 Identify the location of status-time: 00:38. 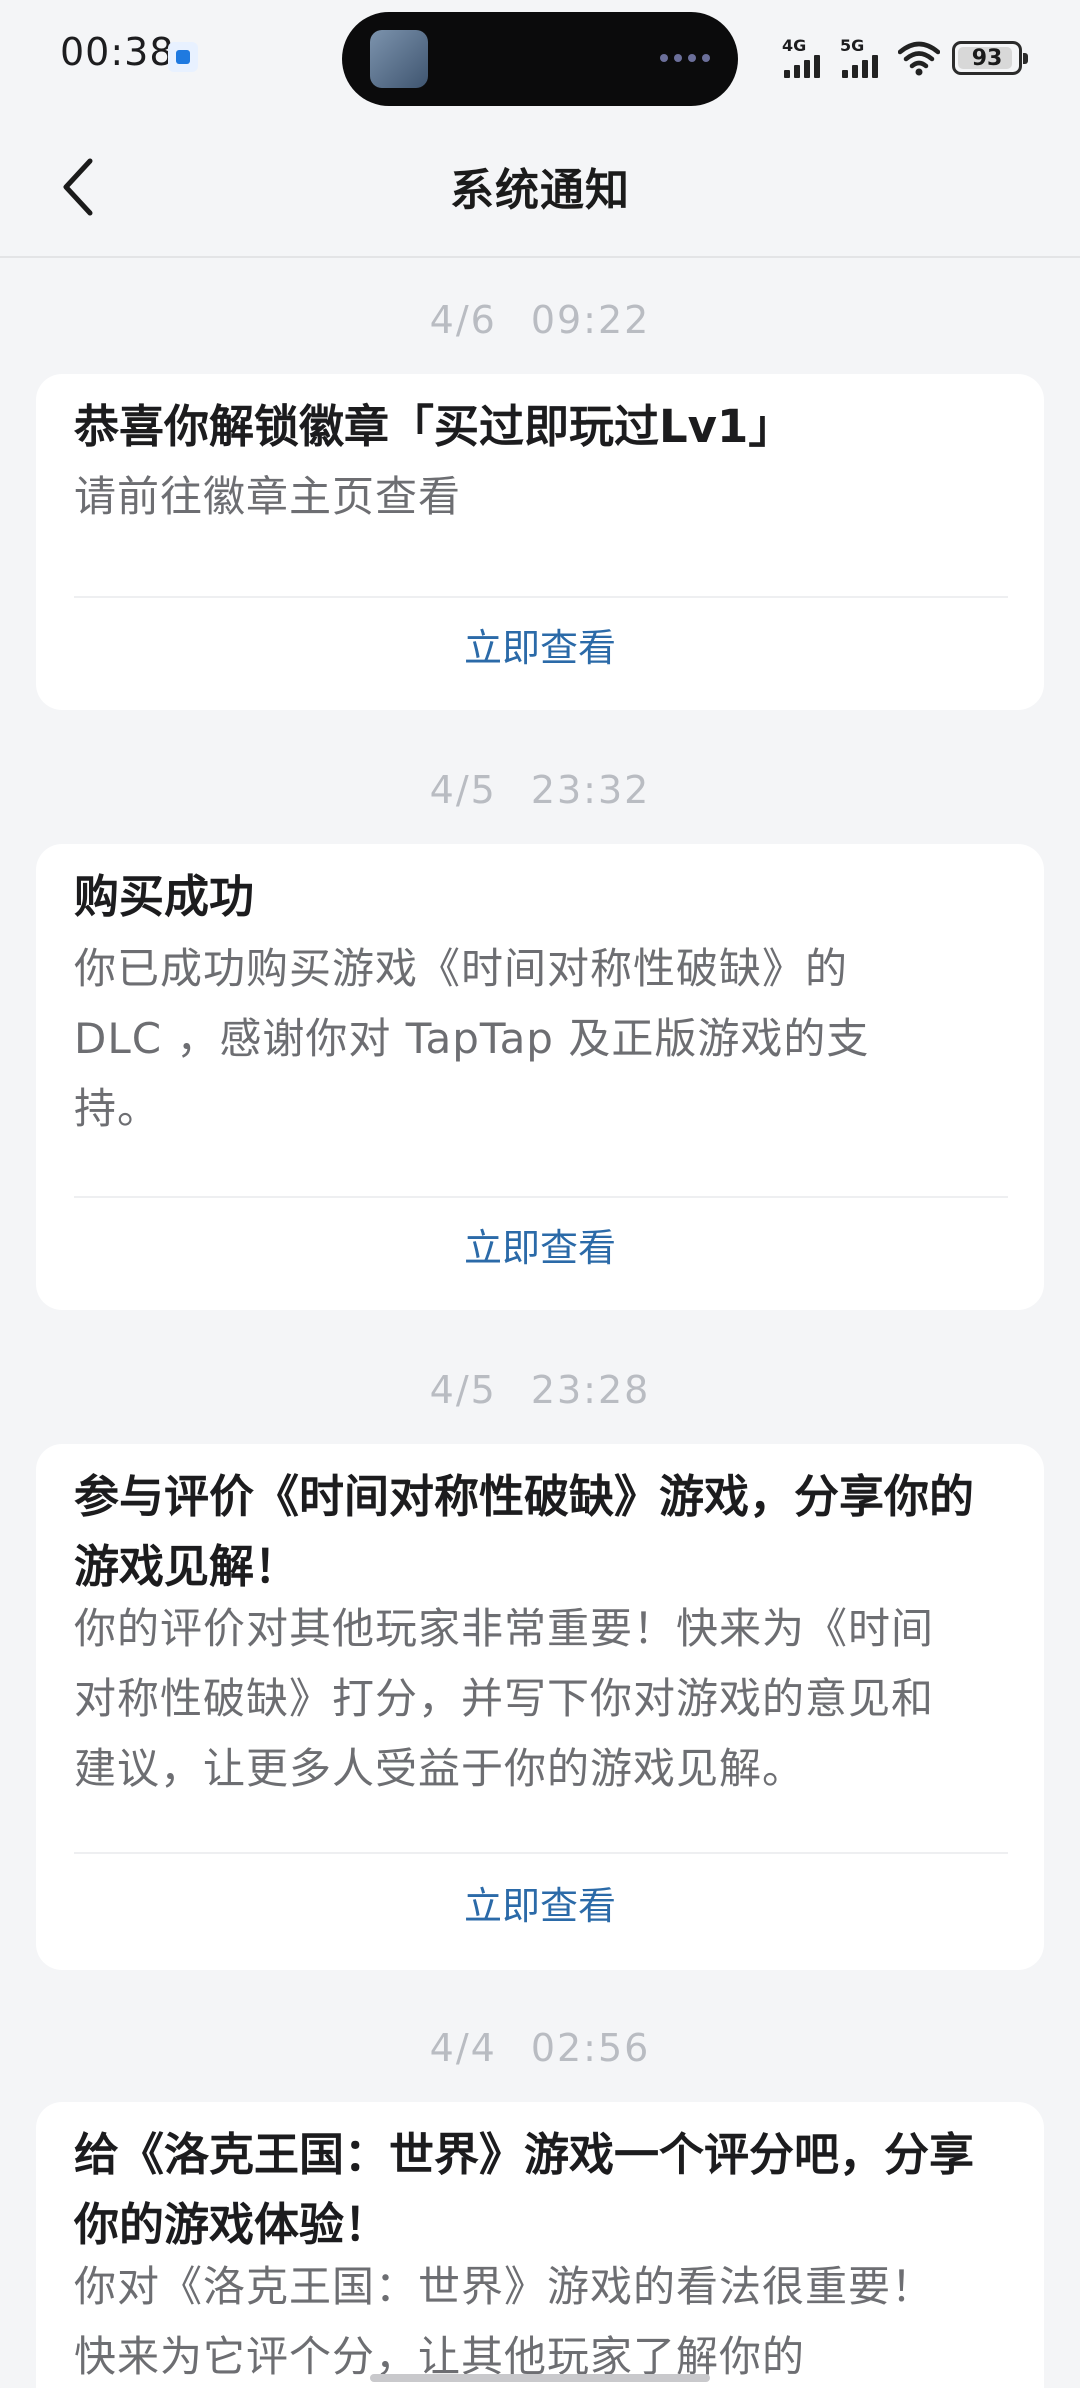
(117, 52).